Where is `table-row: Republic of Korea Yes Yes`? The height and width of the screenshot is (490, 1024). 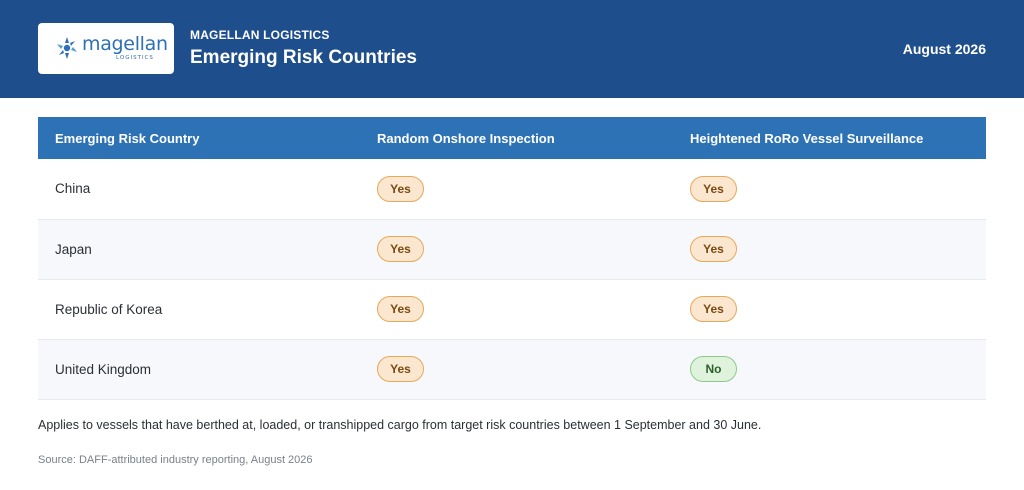 table-row: Republic of Korea Yes Yes is located at coordinates (512, 309).